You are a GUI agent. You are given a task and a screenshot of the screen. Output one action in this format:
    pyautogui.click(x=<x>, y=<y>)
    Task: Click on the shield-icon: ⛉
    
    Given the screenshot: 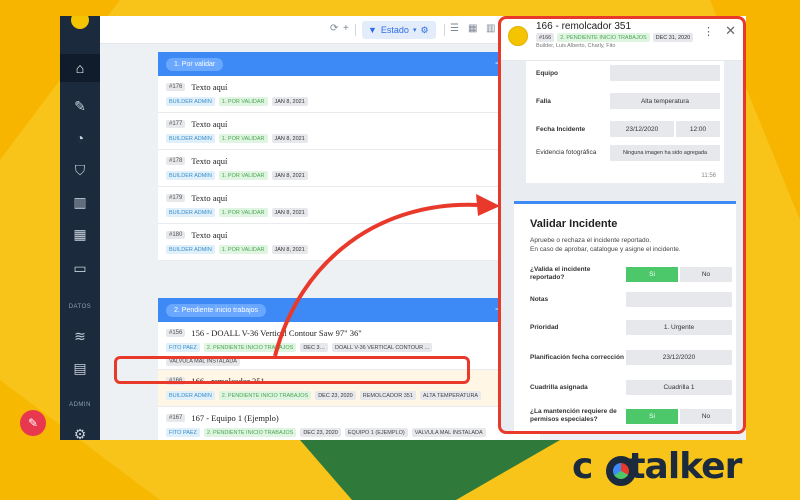 What is the action you would take?
    pyautogui.click(x=80, y=170)
    